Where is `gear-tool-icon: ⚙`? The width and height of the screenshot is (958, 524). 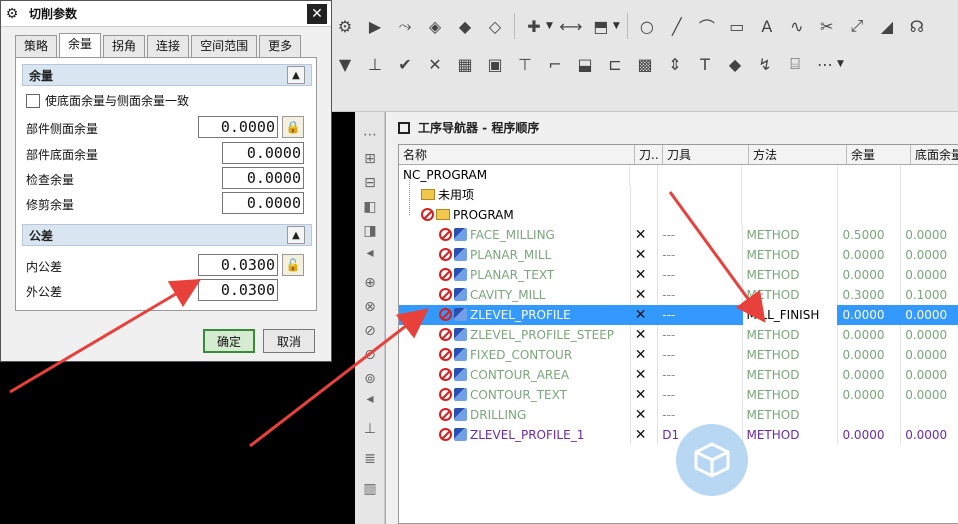
gear-tool-icon: ⚙ is located at coordinates (345, 26).